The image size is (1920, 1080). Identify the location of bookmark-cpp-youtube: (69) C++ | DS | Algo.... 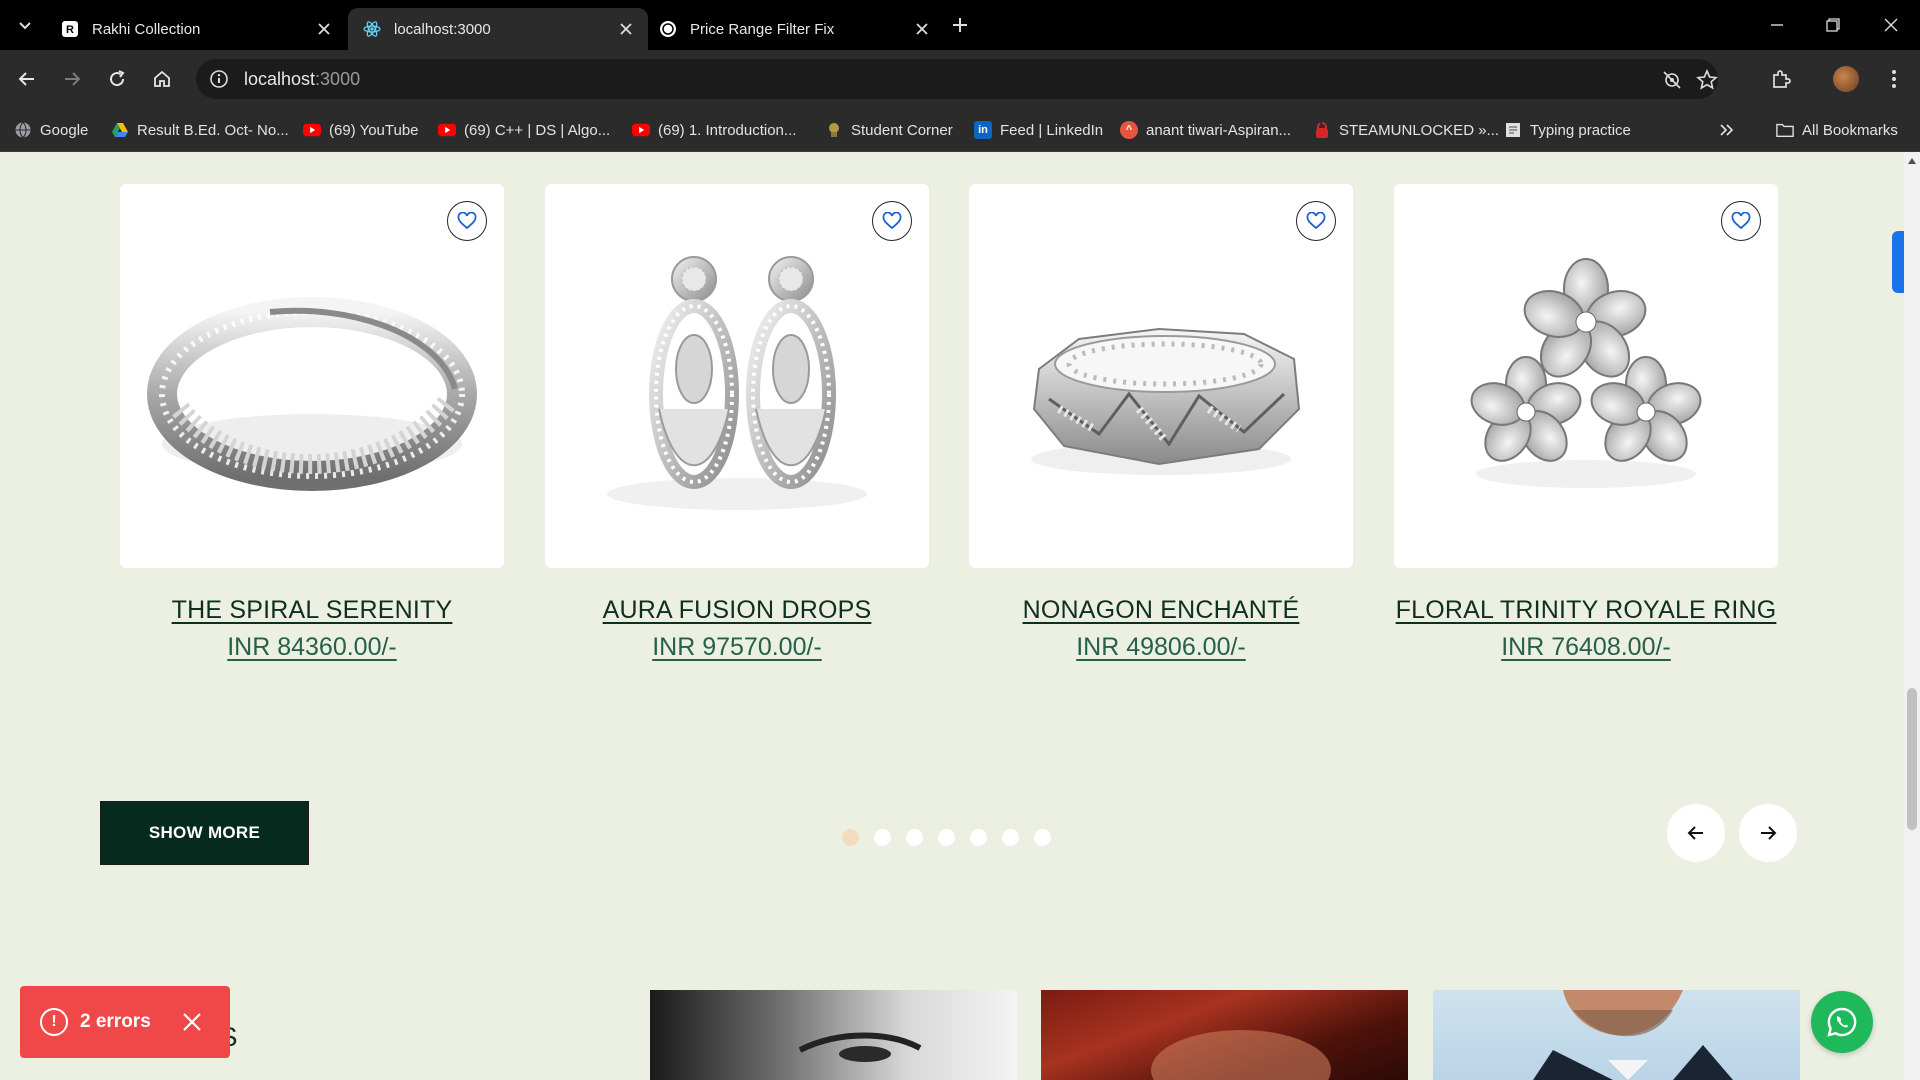
(524, 130).